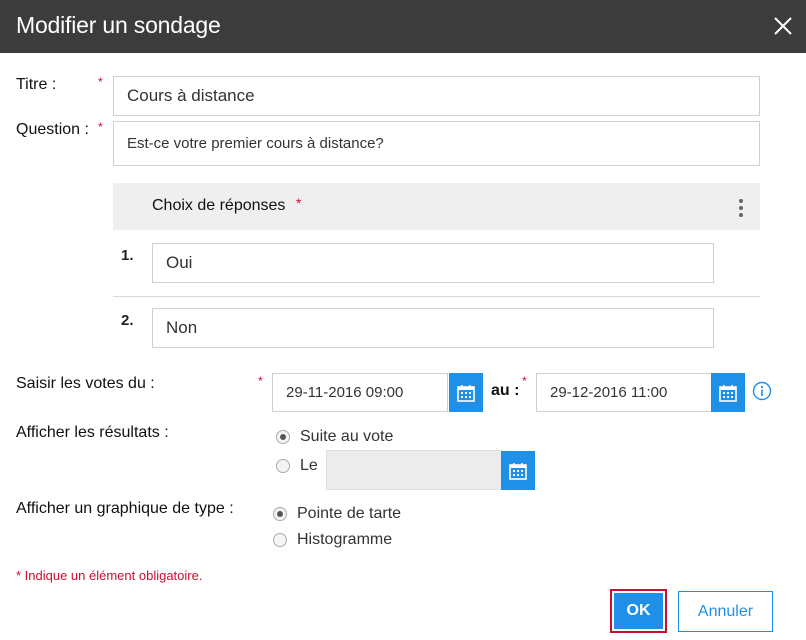  Describe the element at coordinates (125, 508) in the screenshot. I see `chart-type-label: Afficher un graphique de type :` at that location.